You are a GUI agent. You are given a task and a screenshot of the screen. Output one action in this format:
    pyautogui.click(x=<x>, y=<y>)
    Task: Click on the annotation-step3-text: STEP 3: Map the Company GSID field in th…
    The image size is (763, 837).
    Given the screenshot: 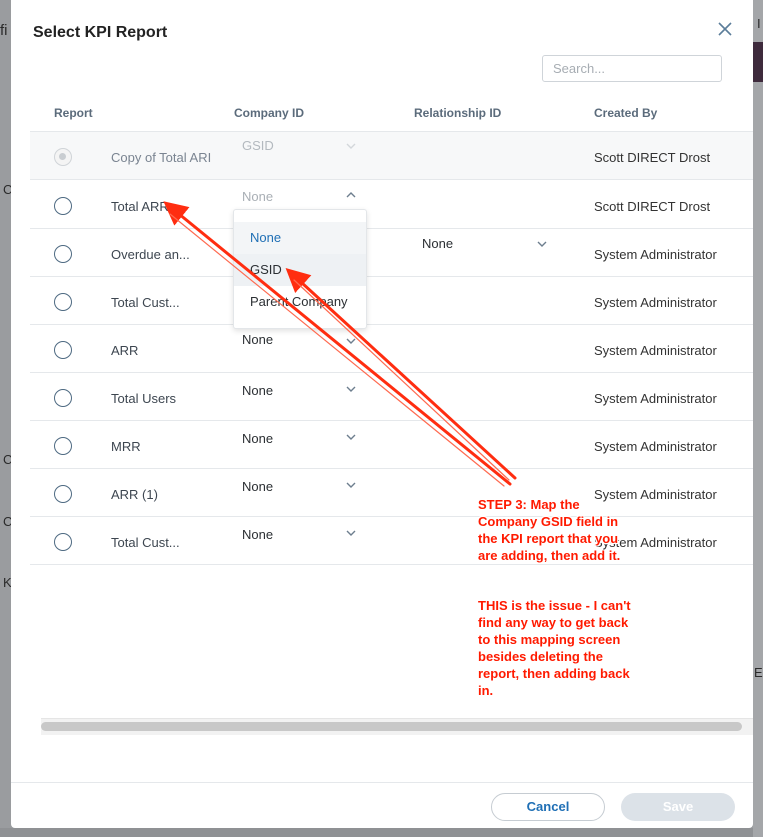 What is the action you would take?
    pyautogui.click(x=549, y=530)
    